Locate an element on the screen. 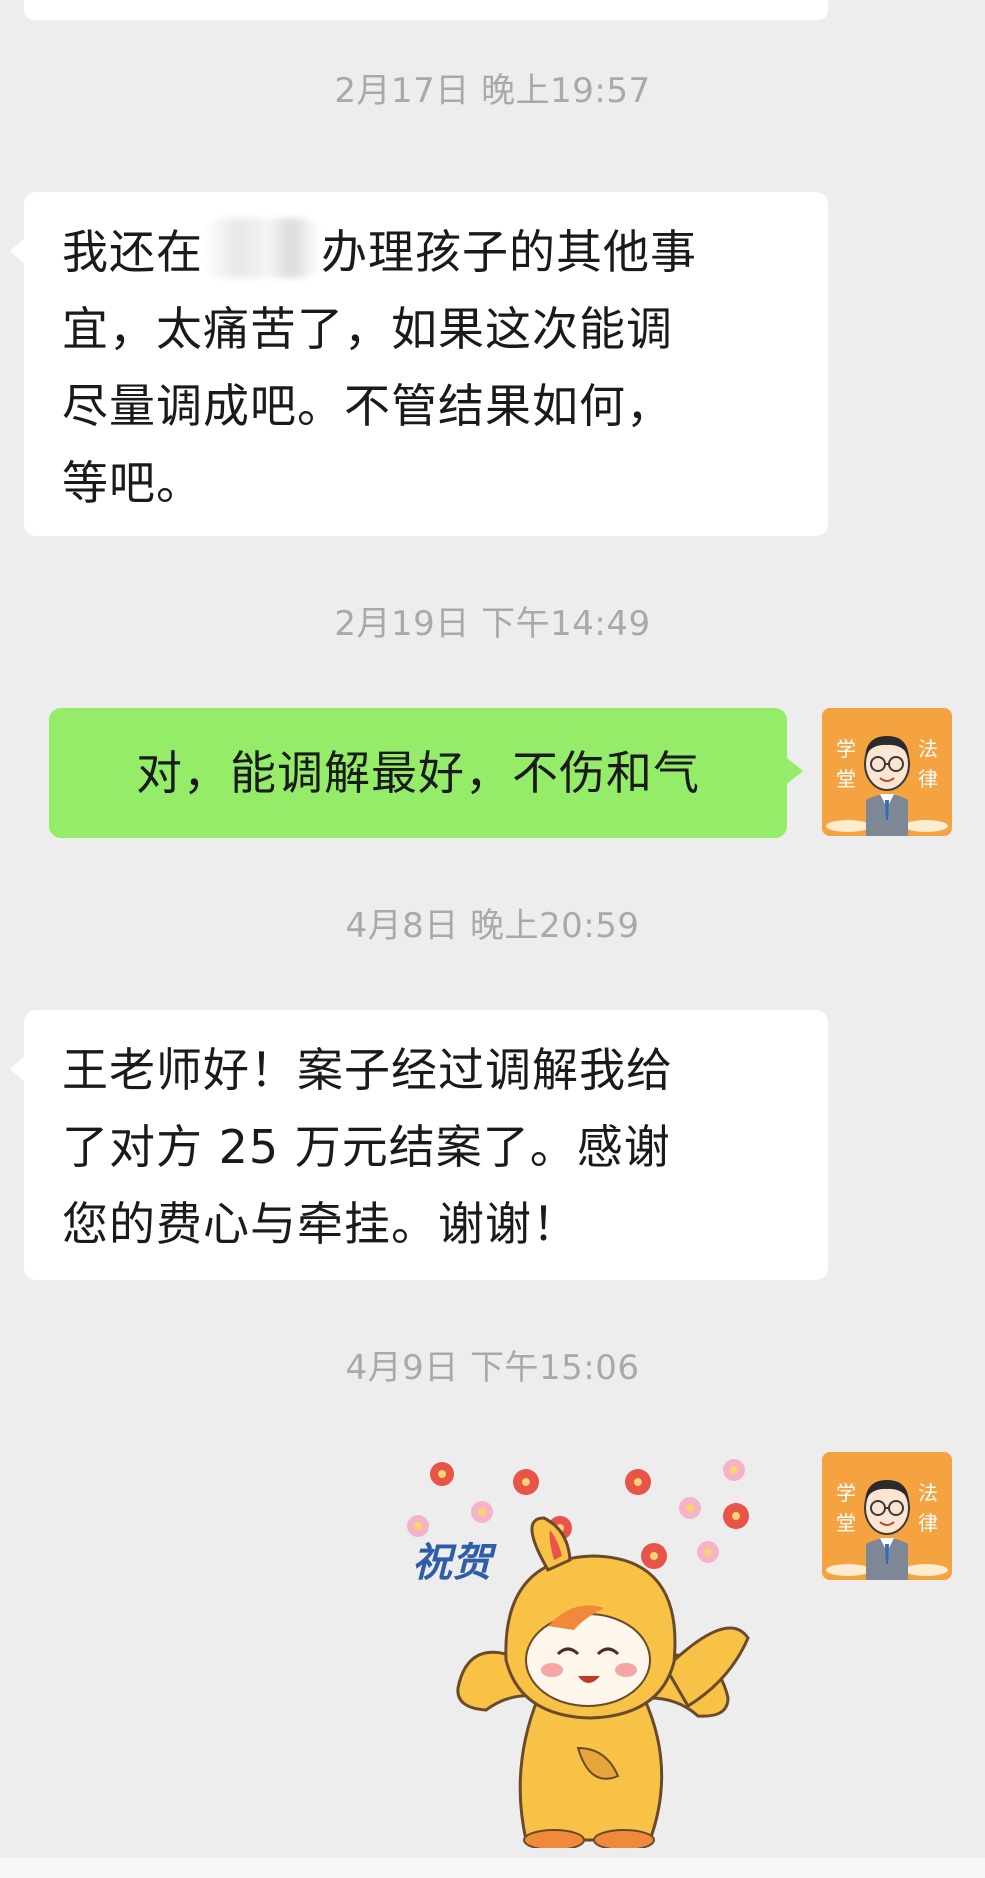  message-timestamp: 2月19日 下午14:49 is located at coordinates (492, 624).